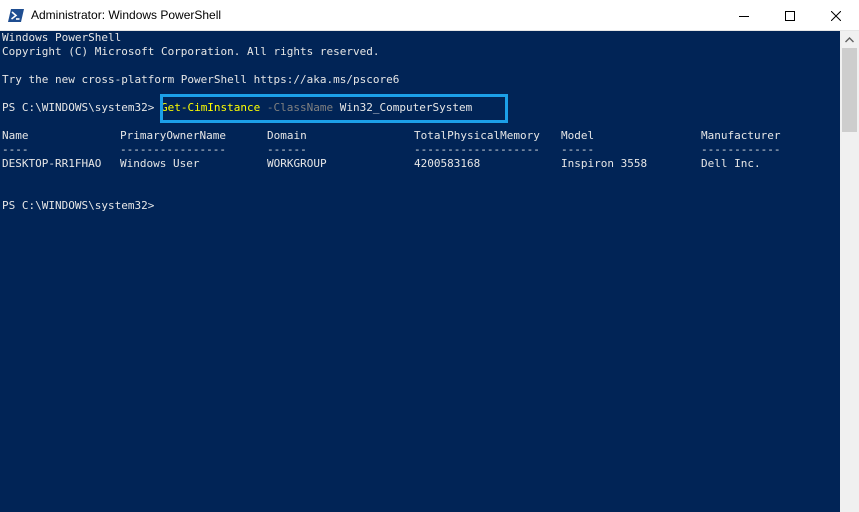  Describe the element at coordinates (173, 135) in the screenshot. I see `table-header-primaryownername: PrimaryOwnerName` at that location.